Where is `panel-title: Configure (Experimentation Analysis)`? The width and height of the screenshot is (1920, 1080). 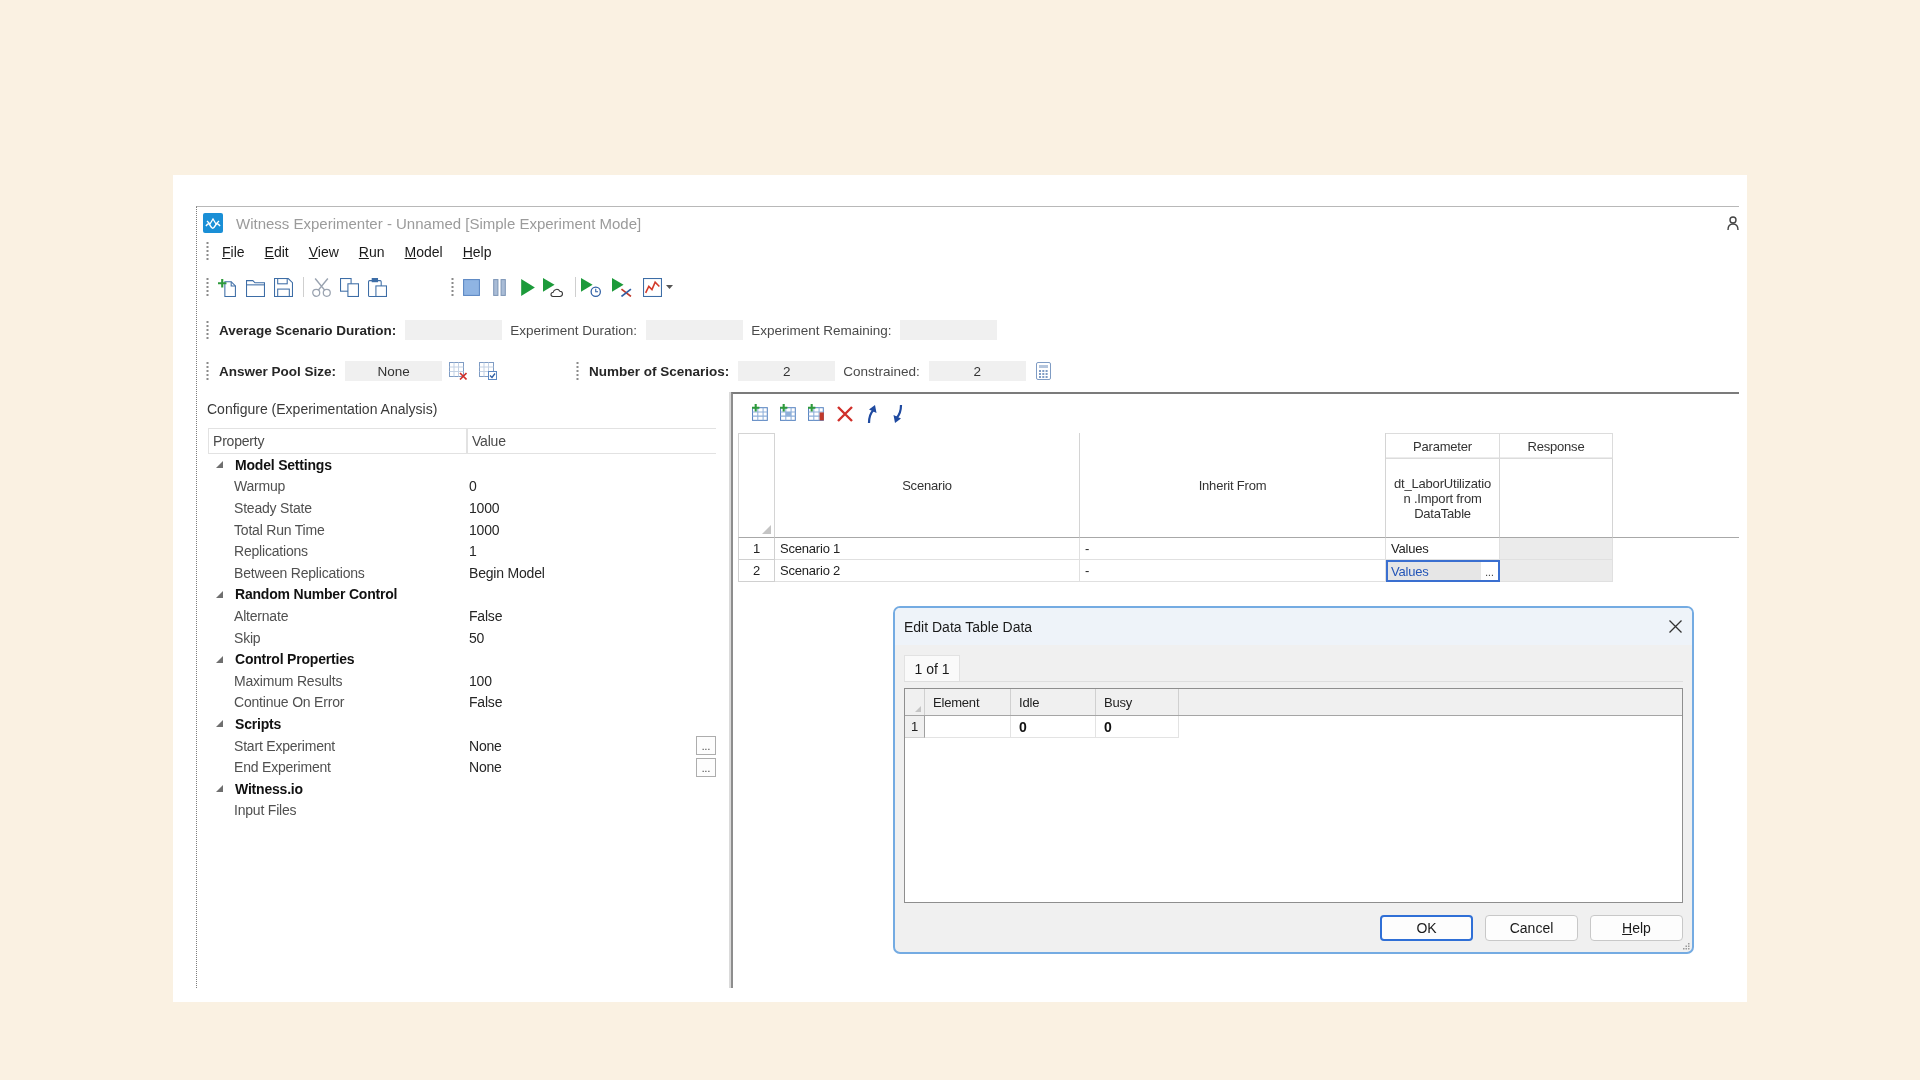 panel-title: Configure (Experimentation Analysis) is located at coordinates (322, 409).